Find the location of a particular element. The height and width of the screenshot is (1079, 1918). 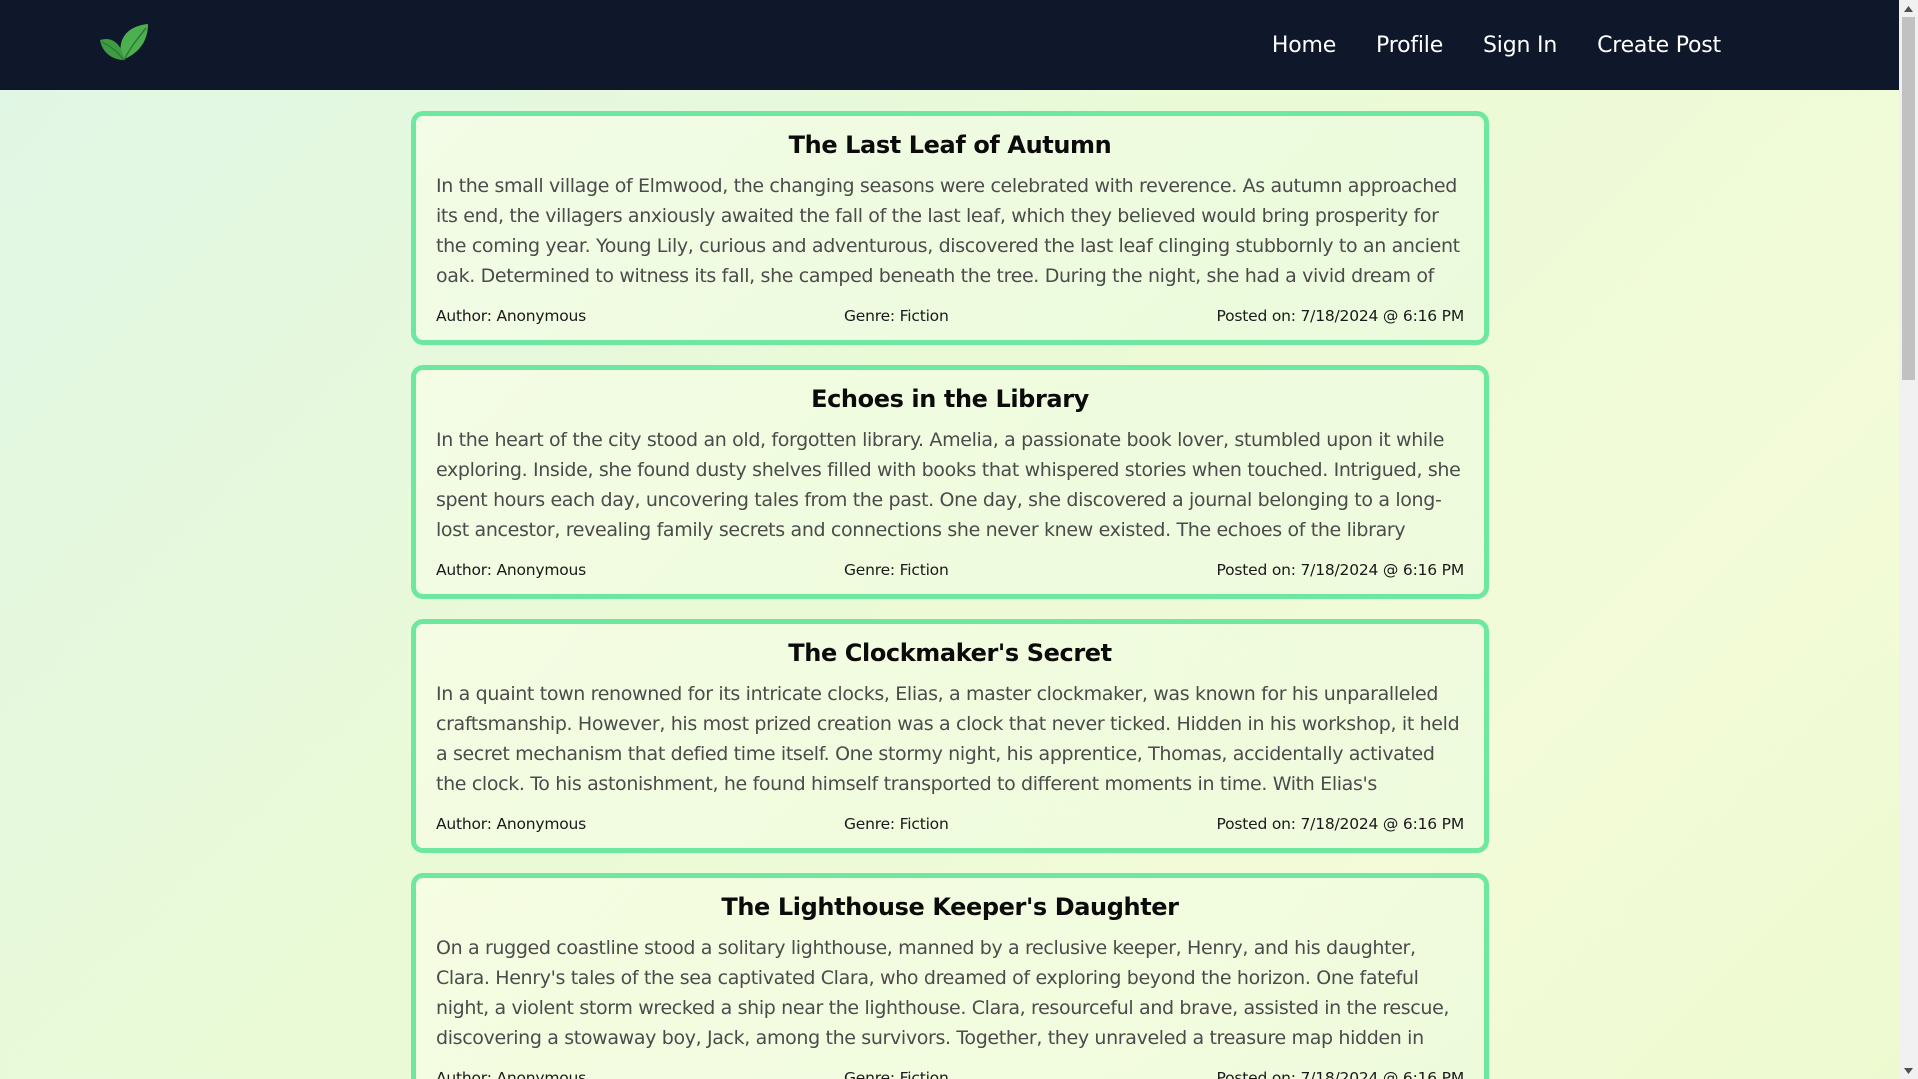

post-title: Echoes in the Library is located at coordinates (950, 399).